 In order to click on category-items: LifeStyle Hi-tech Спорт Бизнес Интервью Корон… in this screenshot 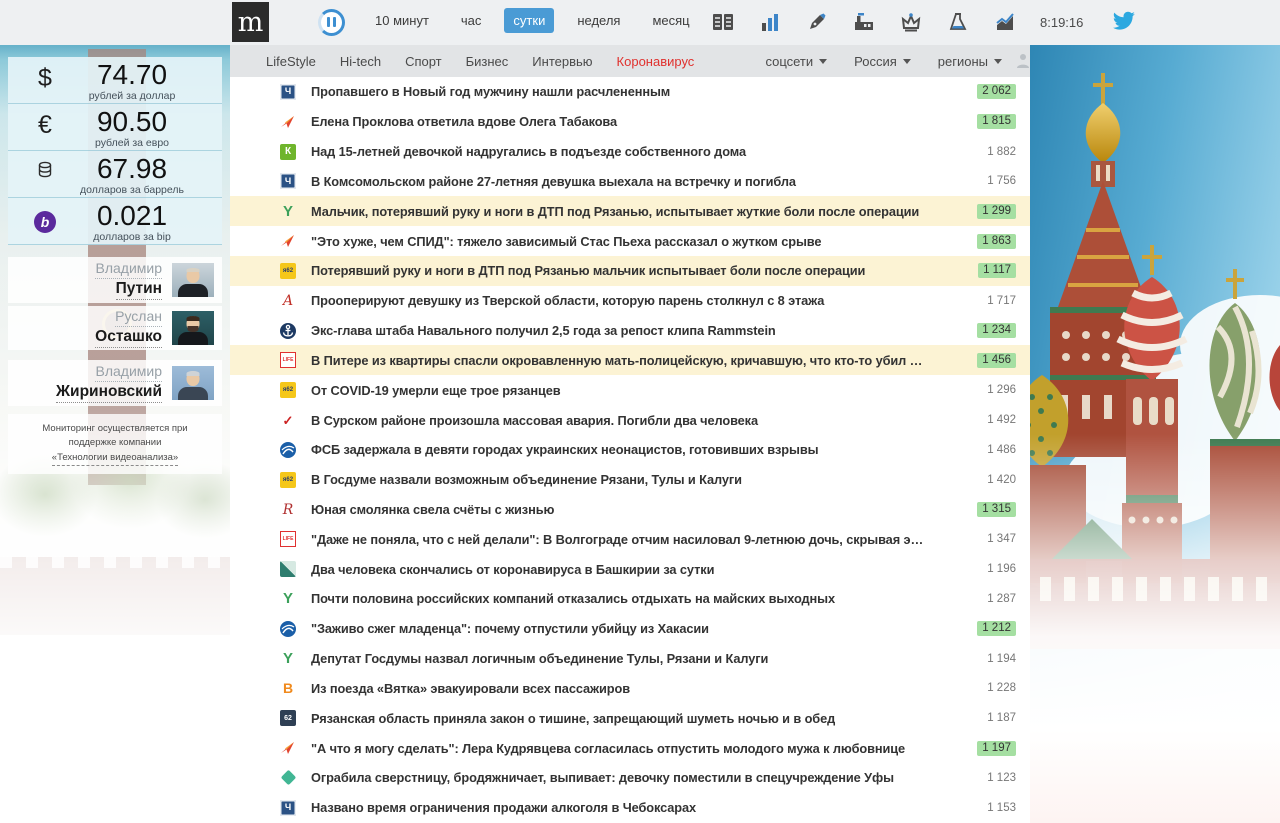, I will do `click(480, 61)`.